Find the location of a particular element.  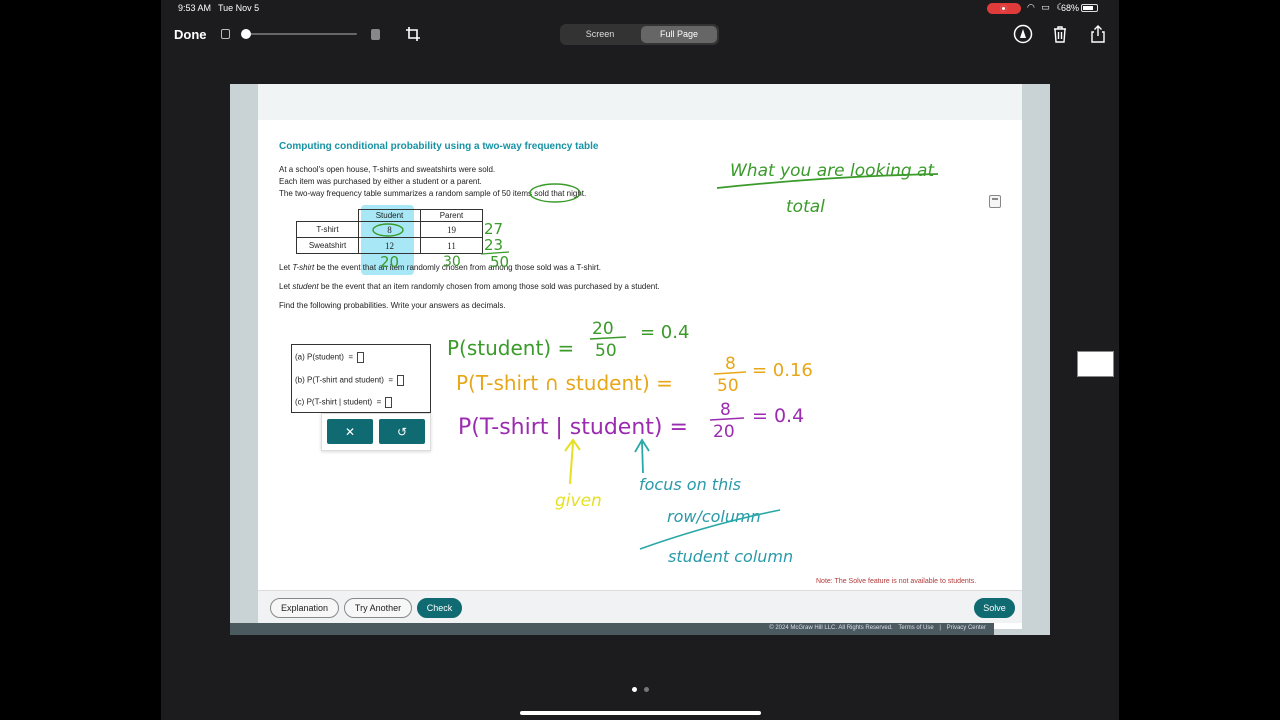

screen-recording-icon is located at coordinates (1004, 8).